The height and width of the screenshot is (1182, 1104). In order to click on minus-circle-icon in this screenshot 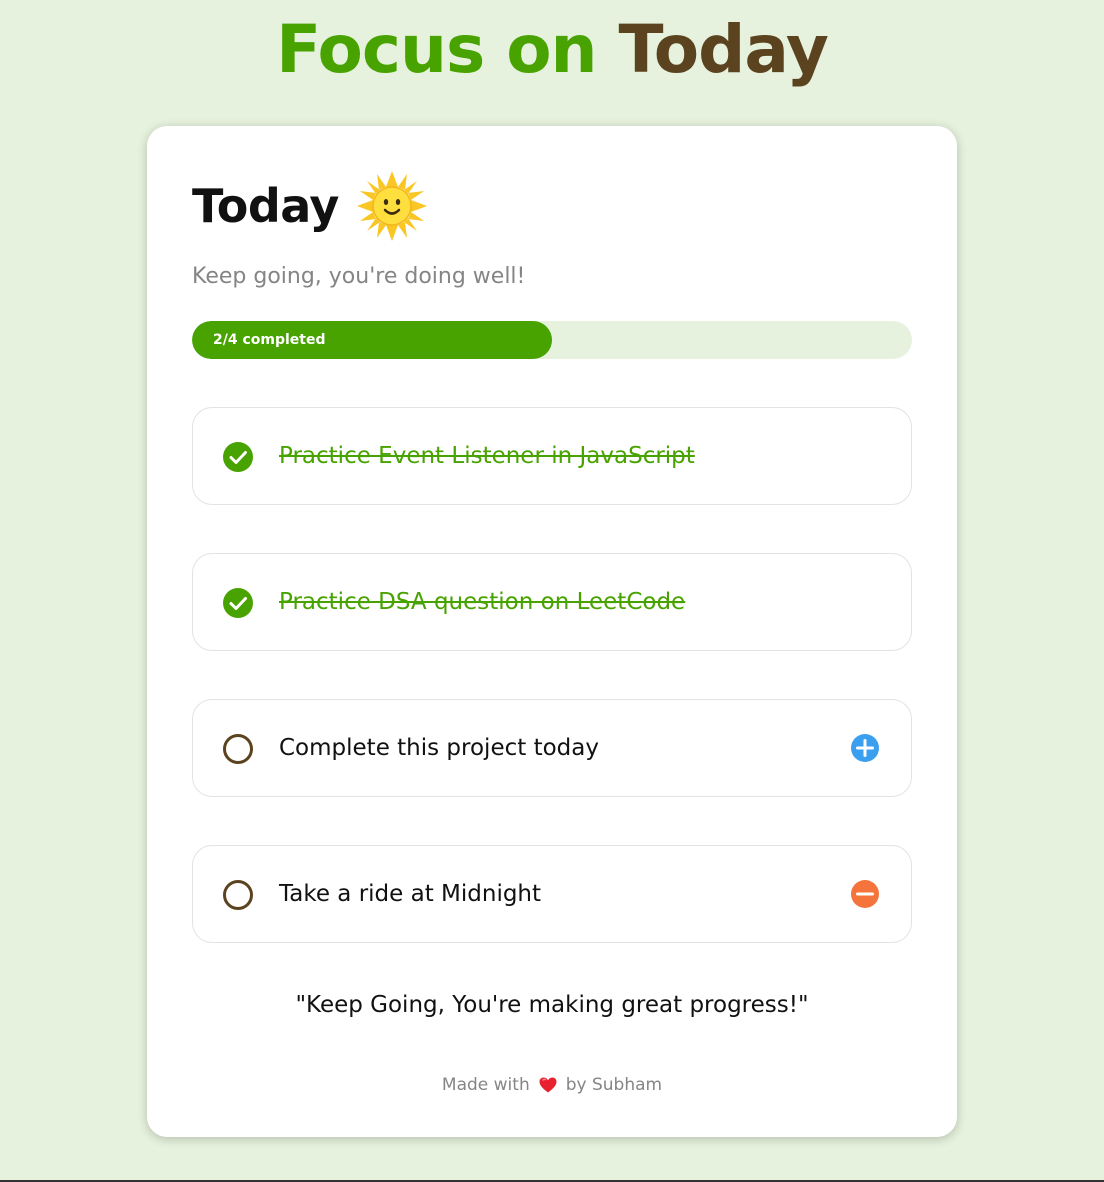, I will do `click(865, 894)`.